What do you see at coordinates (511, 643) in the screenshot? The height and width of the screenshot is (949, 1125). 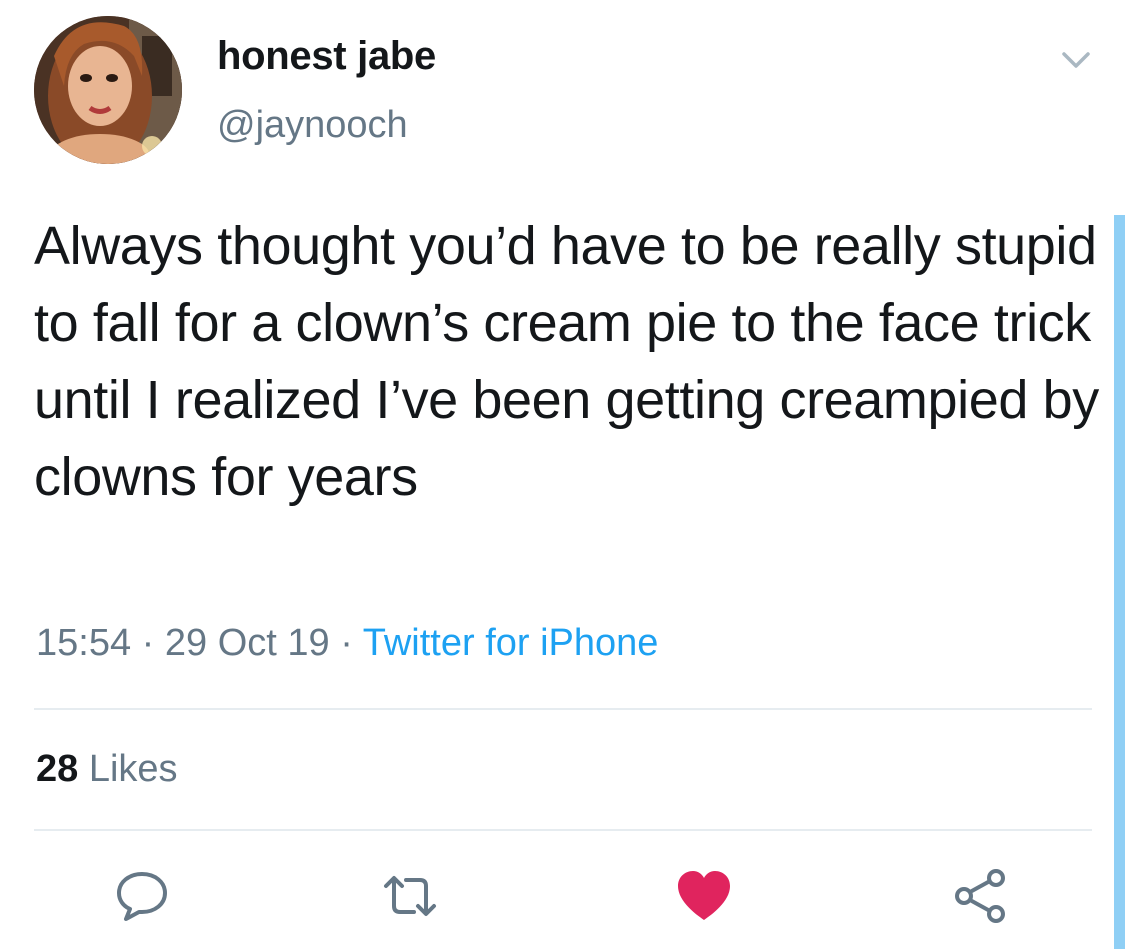 I see `tweet-source-link: Twitter for iPhone` at bounding box center [511, 643].